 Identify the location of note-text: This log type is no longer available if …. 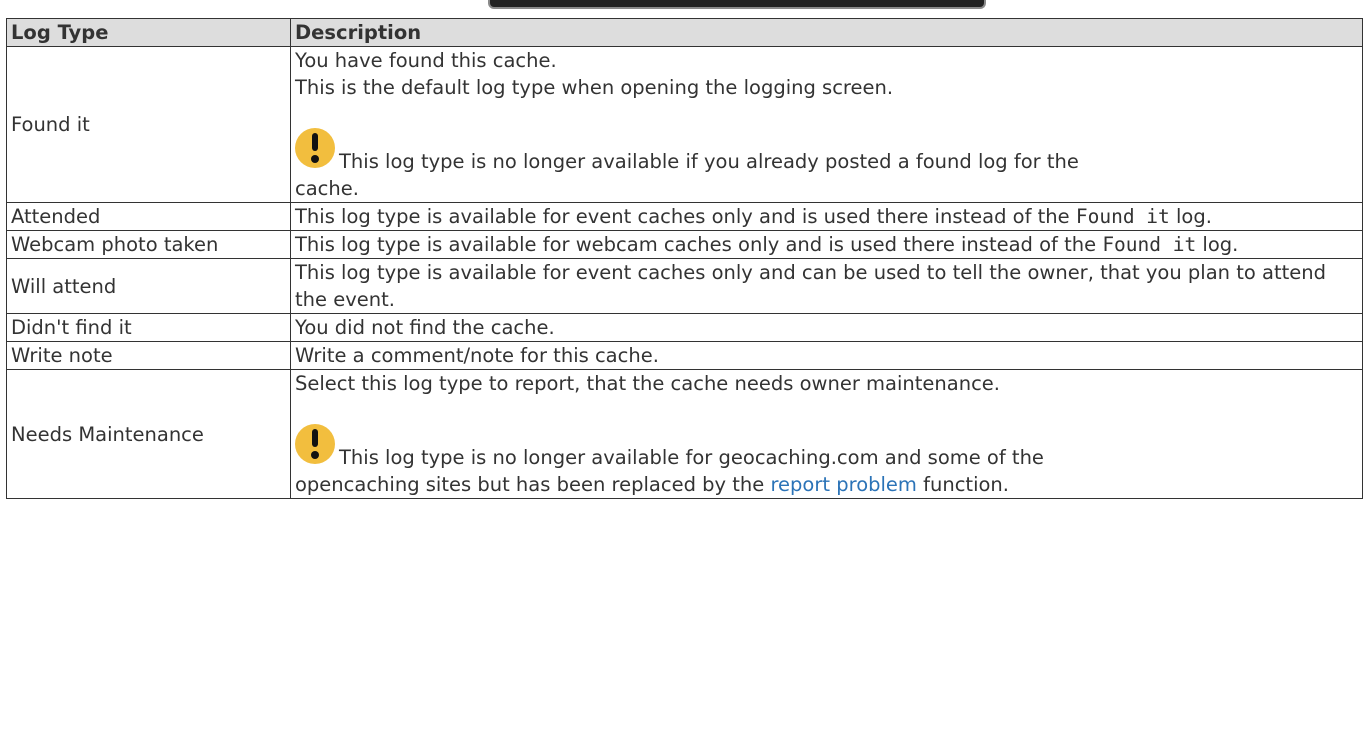
(709, 161).